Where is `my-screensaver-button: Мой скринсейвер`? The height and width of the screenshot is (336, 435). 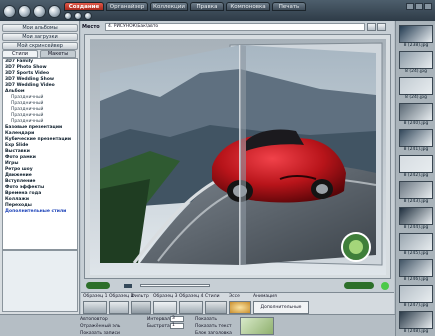 my-screensaver-button: Мой скринсейвер is located at coordinates (40, 46).